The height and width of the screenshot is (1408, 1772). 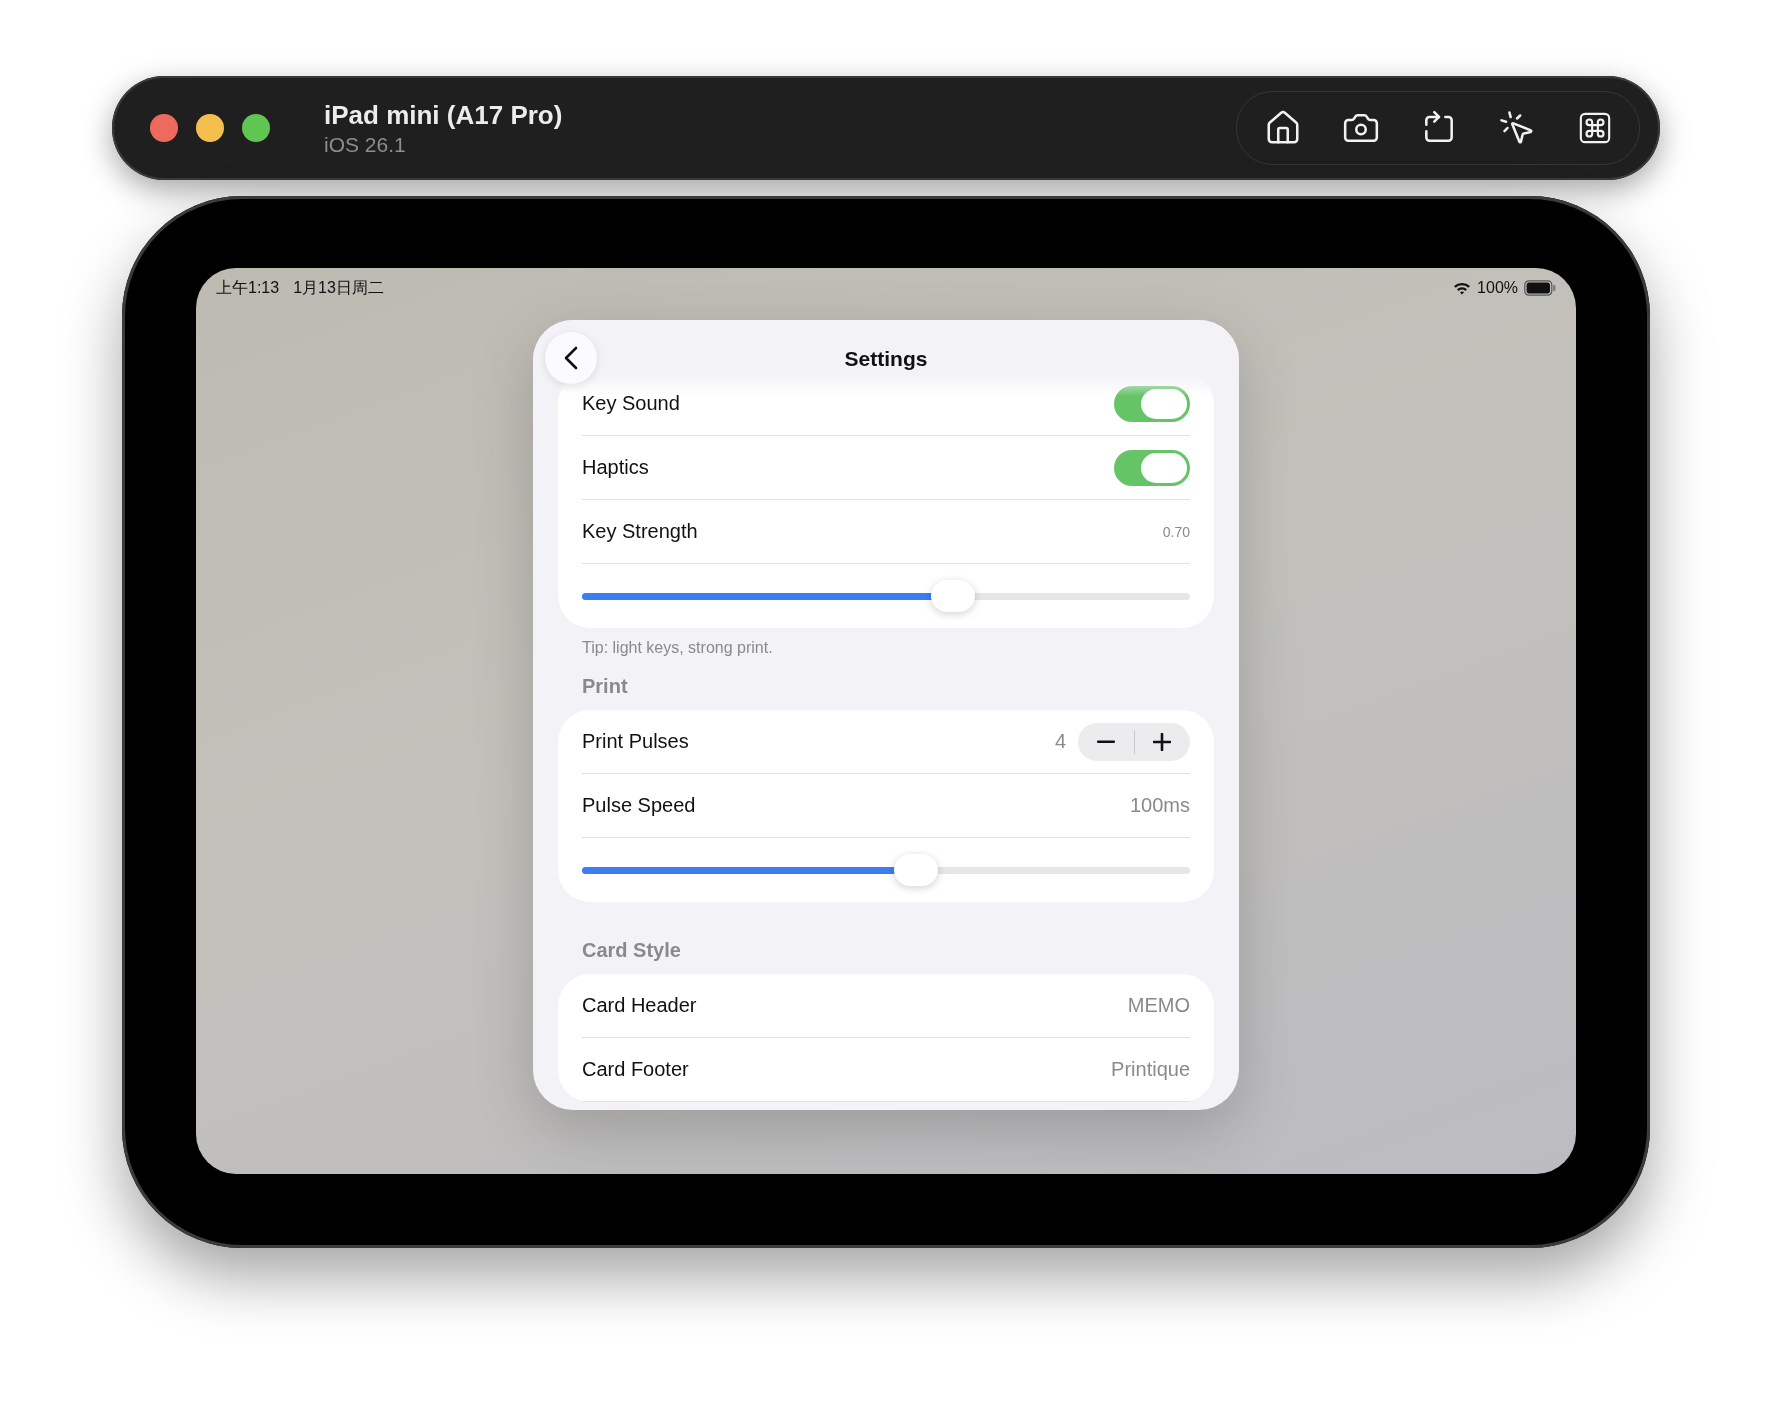 What do you see at coordinates (1497, 288) in the screenshot?
I see `battery-percent: 100%` at bounding box center [1497, 288].